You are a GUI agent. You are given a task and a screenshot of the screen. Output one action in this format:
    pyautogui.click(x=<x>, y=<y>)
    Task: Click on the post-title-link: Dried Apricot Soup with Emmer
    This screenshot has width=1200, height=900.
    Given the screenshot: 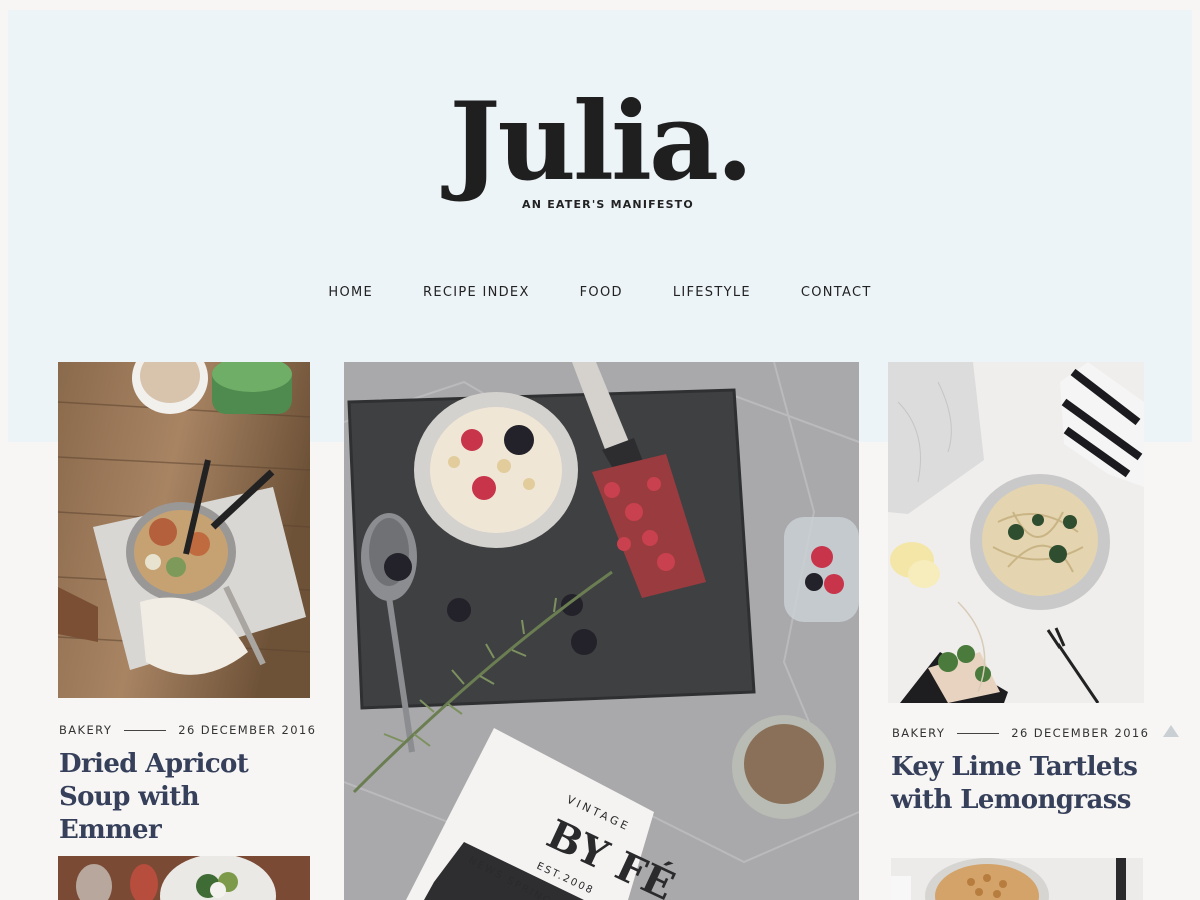 What is the action you would take?
    pyautogui.click(x=184, y=797)
    